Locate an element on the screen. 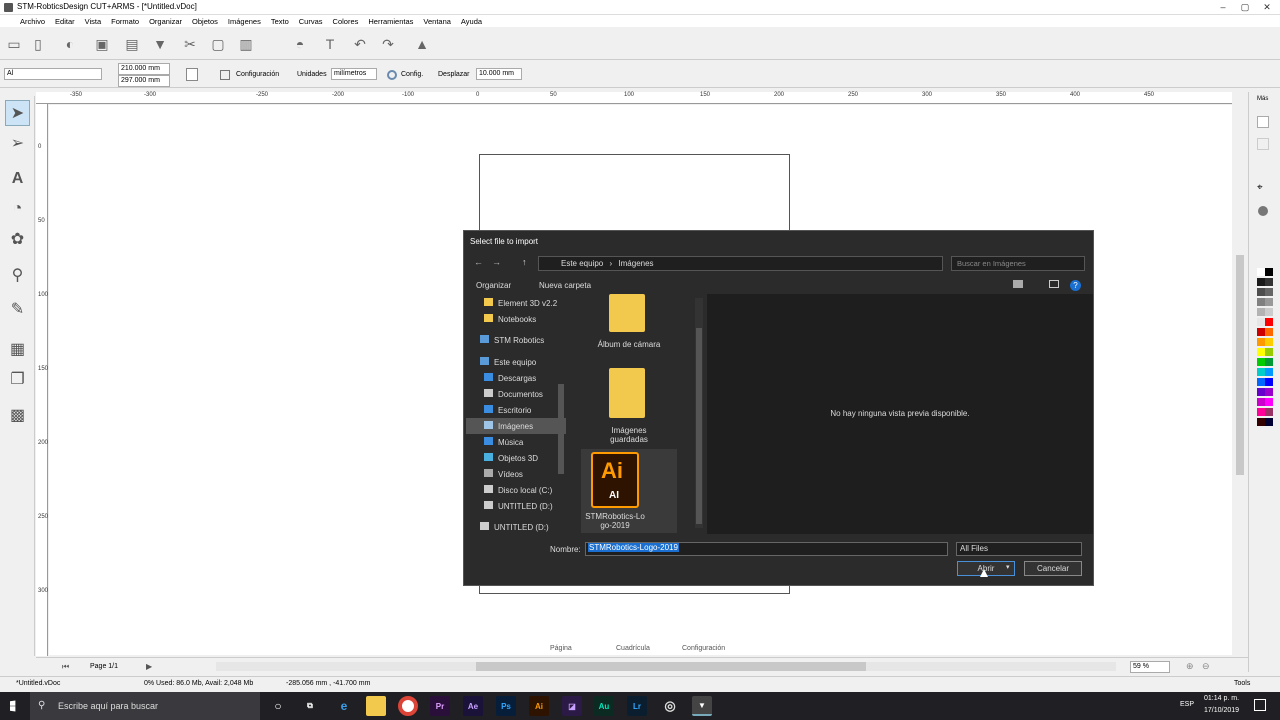 Image resolution: width=1280 pixels, height=720 pixels. menu-organizar: Organizar is located at coordinates (165, 21).